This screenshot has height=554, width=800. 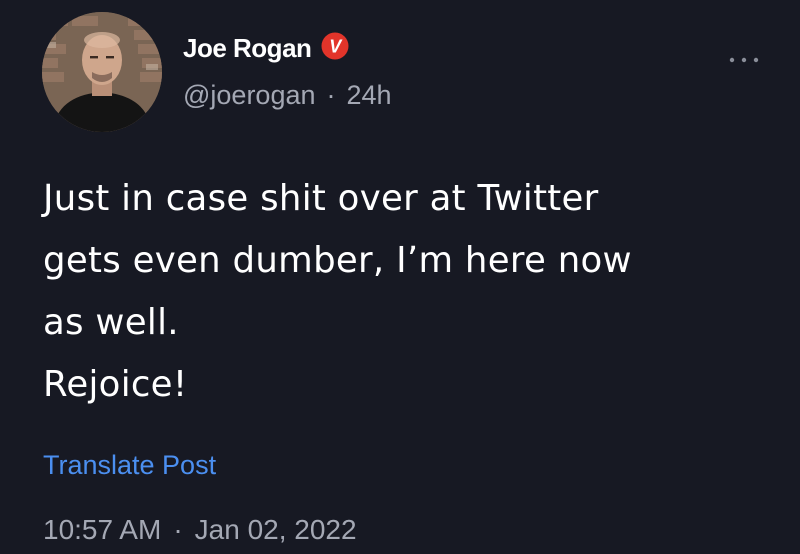 What do you see at coordinates (247, 48) in the screenshot?
I see `author-name-text: Joe Rogan` at bounding box center [247, 48].